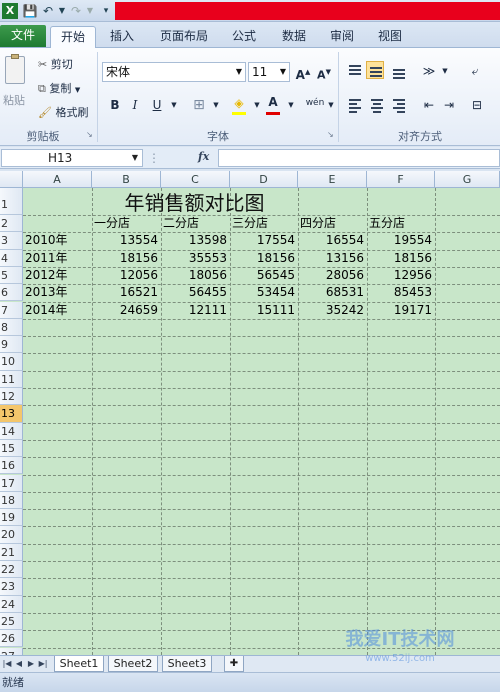 This screenshot has height=692, width=500. What do you see at coordinates (332, 240) in the screenshot?
I see `value-cell: 16554` at bounding box center [332, 240].